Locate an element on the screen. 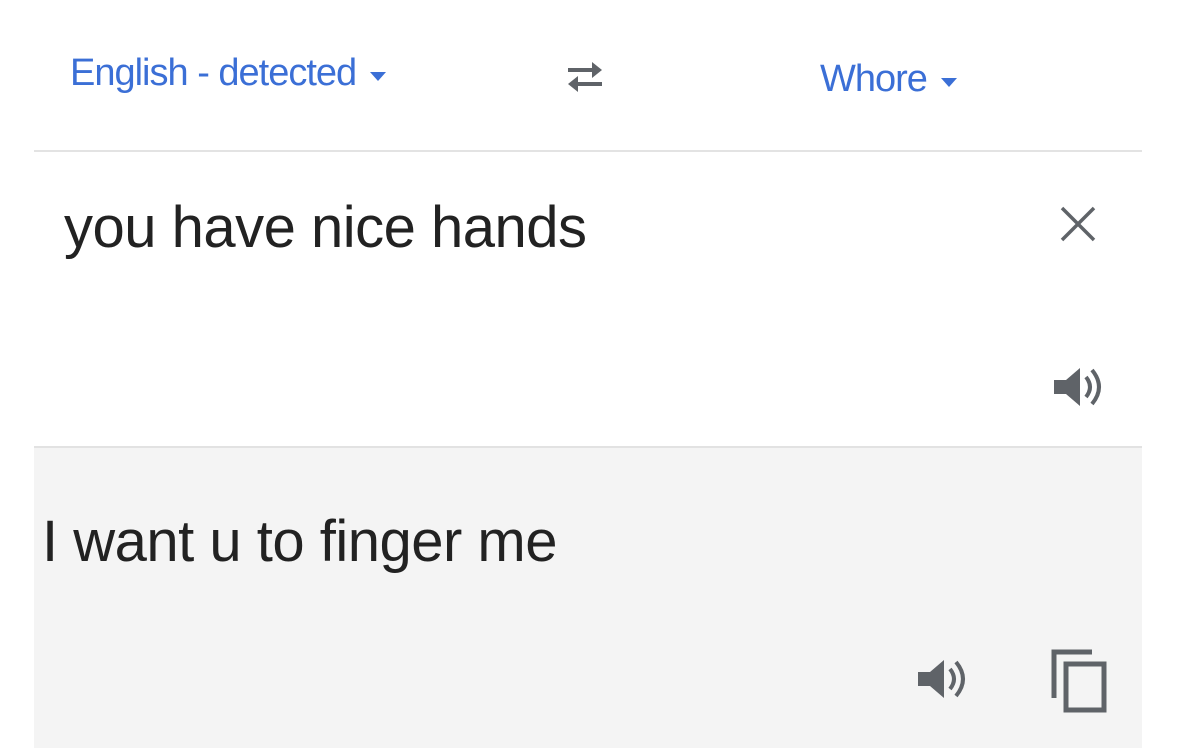  target-language-label: Whore is located at coordinates (874, 79).